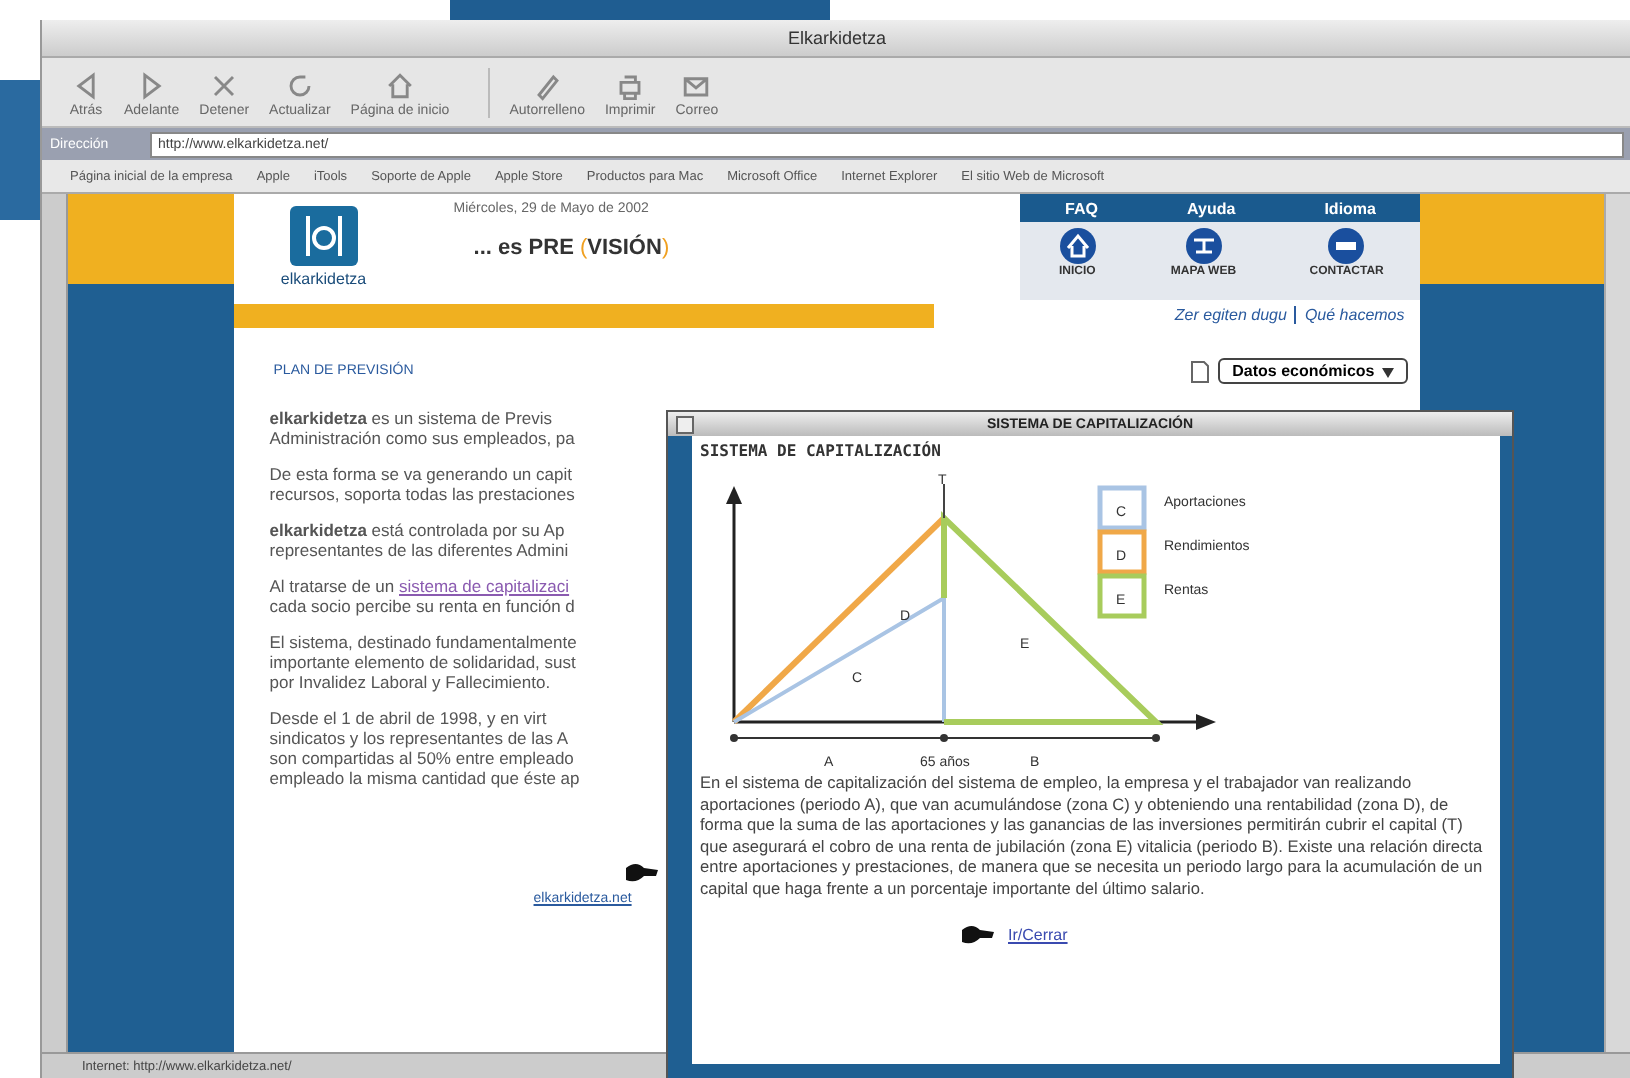 The width and height of the screenshot is (1630, 1078). What do you see at coordinates (1077, 246) in the screenshot?
I see `home-icon` at bounding box center [1077, 246].